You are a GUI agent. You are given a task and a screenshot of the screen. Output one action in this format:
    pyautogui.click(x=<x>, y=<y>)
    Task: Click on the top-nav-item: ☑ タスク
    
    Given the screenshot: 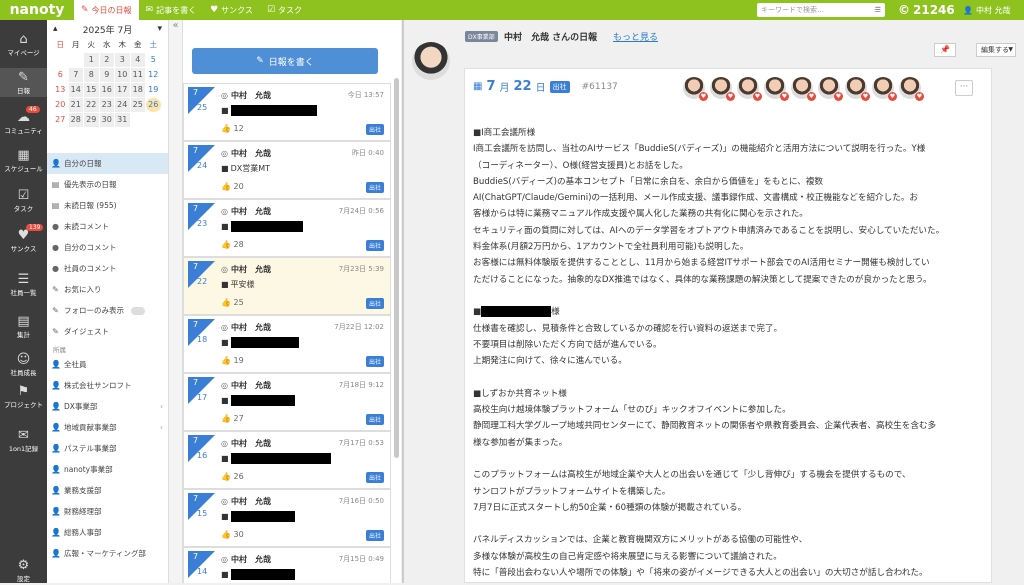 What is the action you would take?
    pyautogui.click(x=284, y=10)
    